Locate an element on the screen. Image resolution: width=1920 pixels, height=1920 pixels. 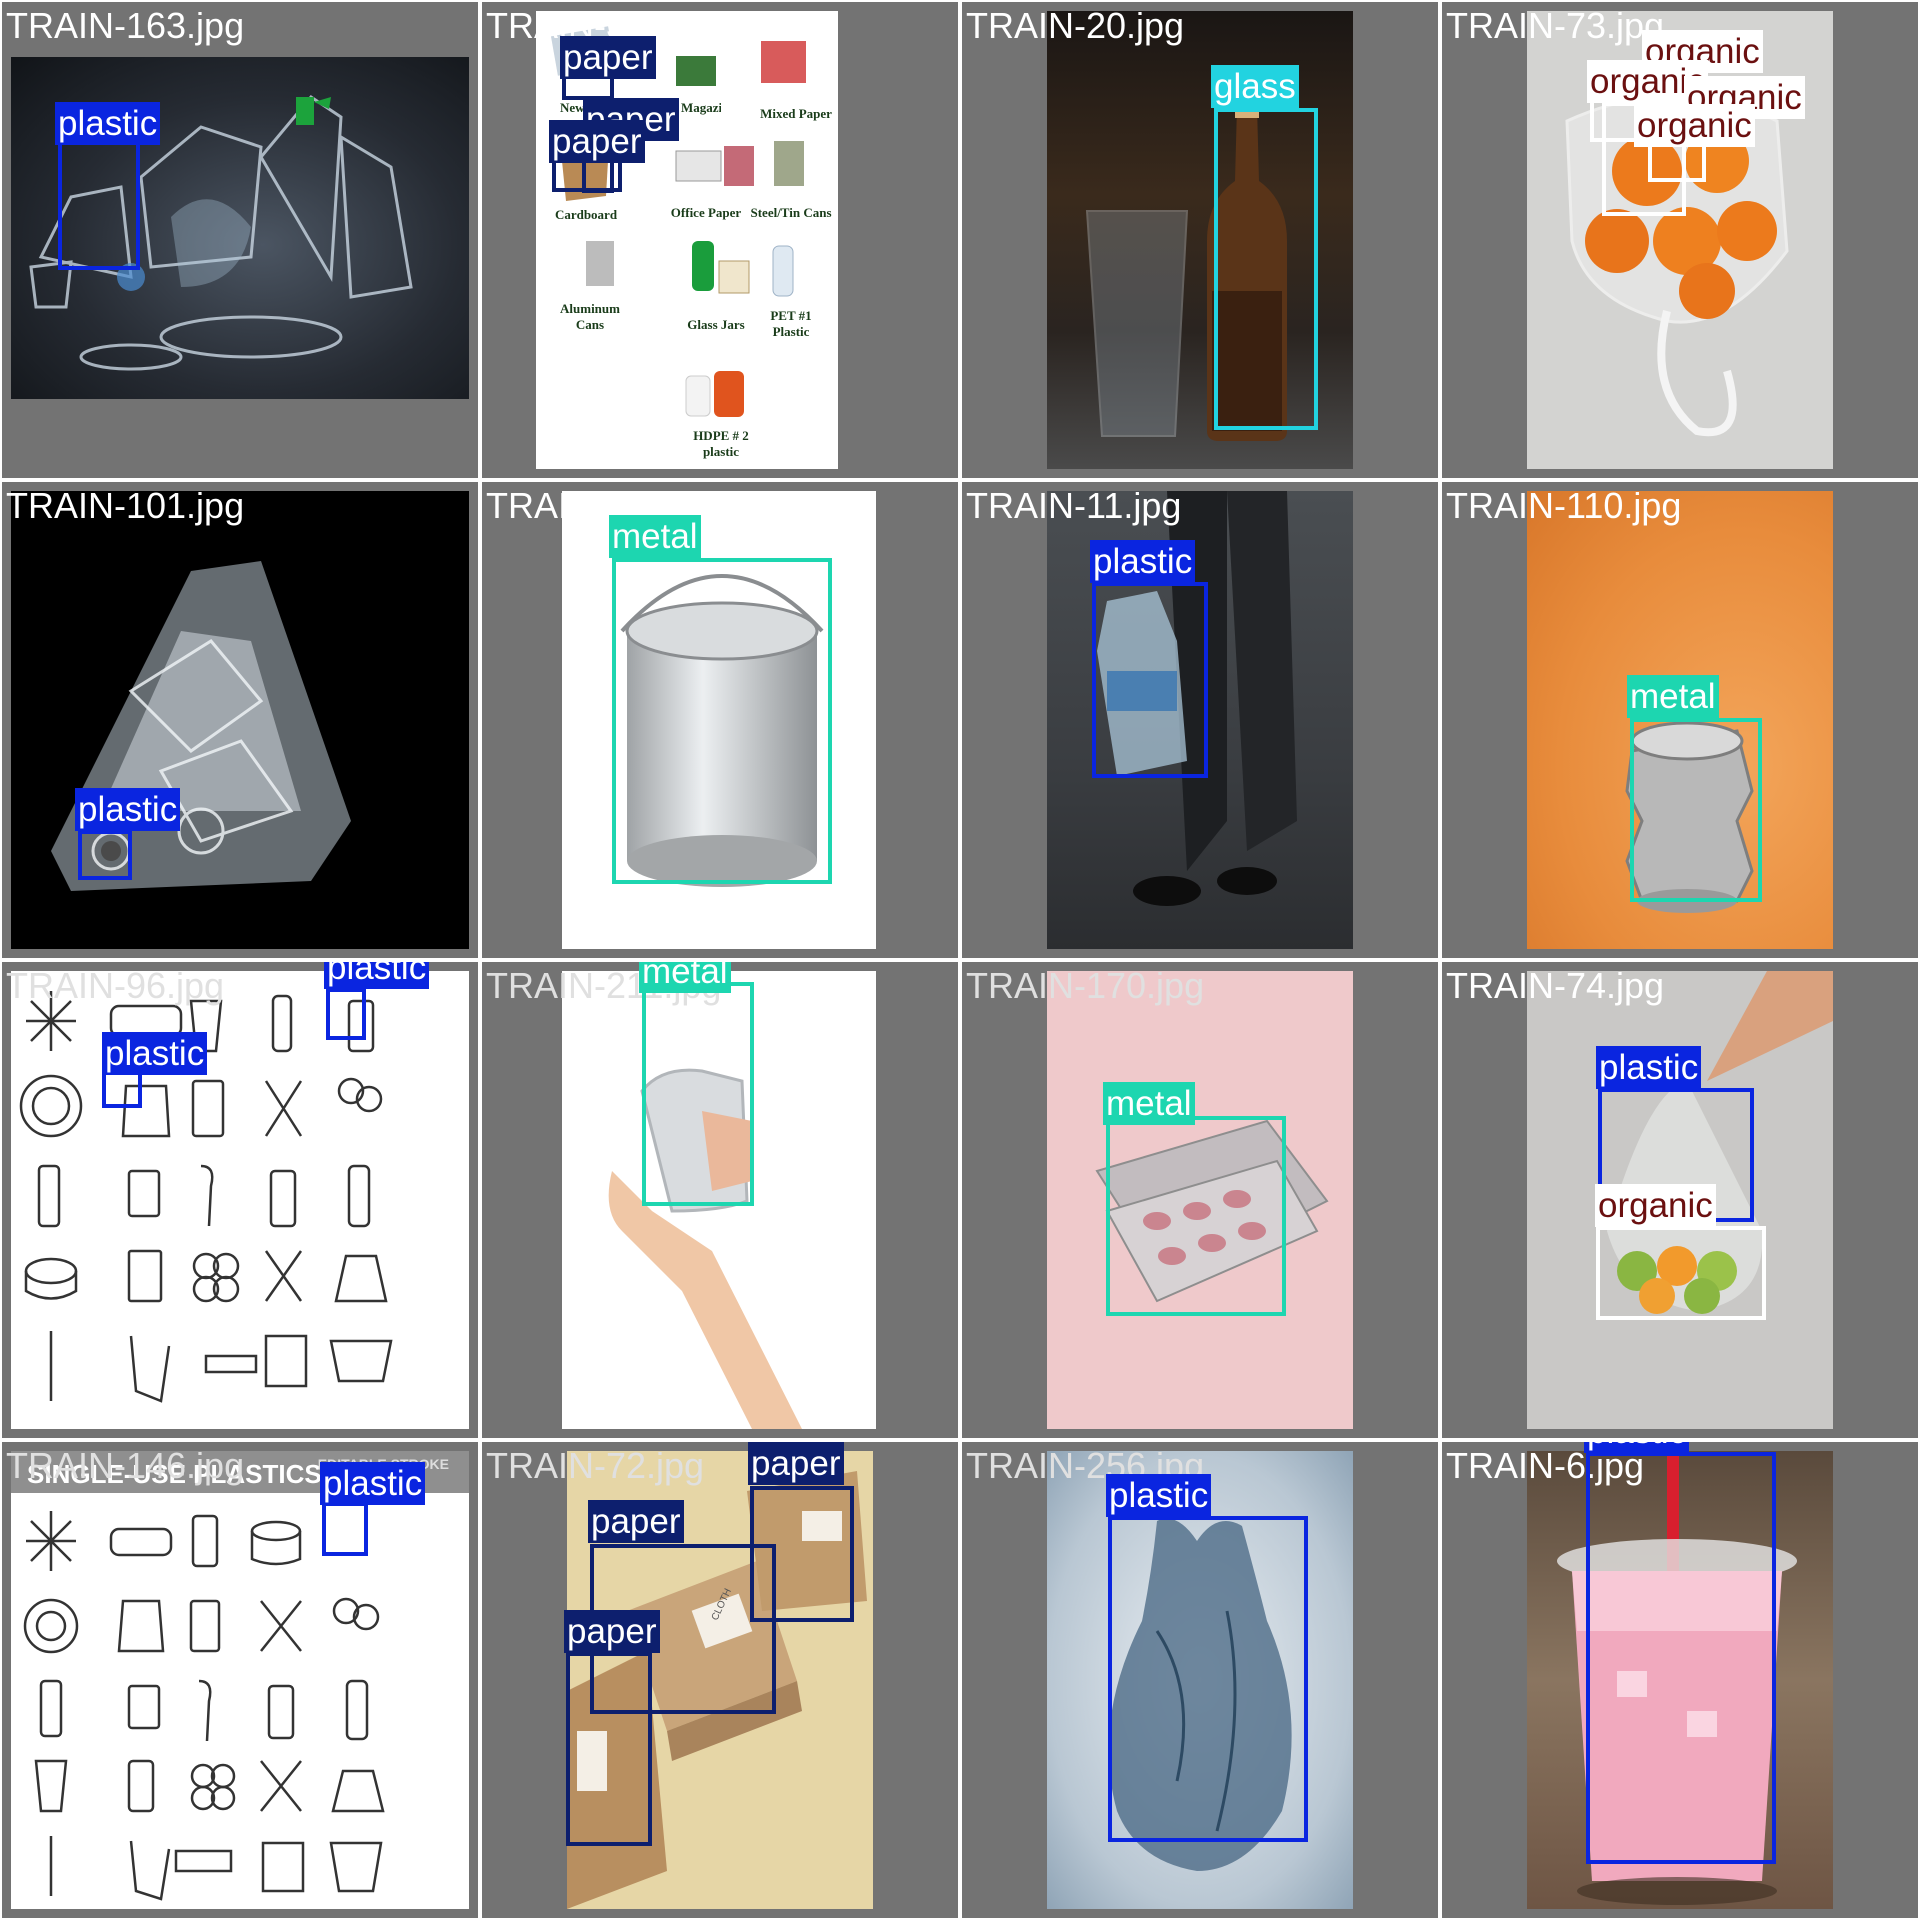
tile-filename: TRAIN-20.jpg is located at coordinates (1075, 25).